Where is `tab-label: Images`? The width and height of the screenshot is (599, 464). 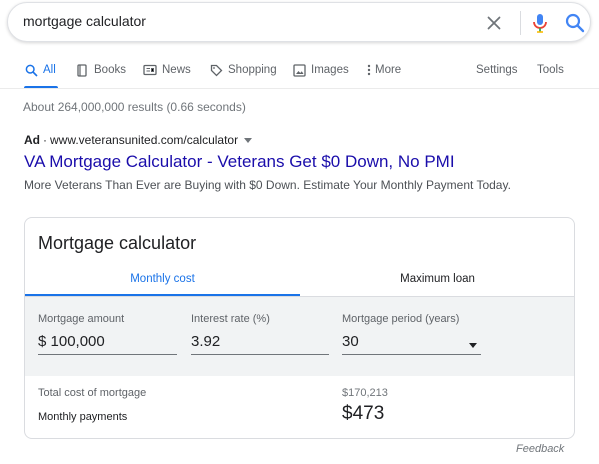
tab-label: Images is located at coordinates (330, 70).